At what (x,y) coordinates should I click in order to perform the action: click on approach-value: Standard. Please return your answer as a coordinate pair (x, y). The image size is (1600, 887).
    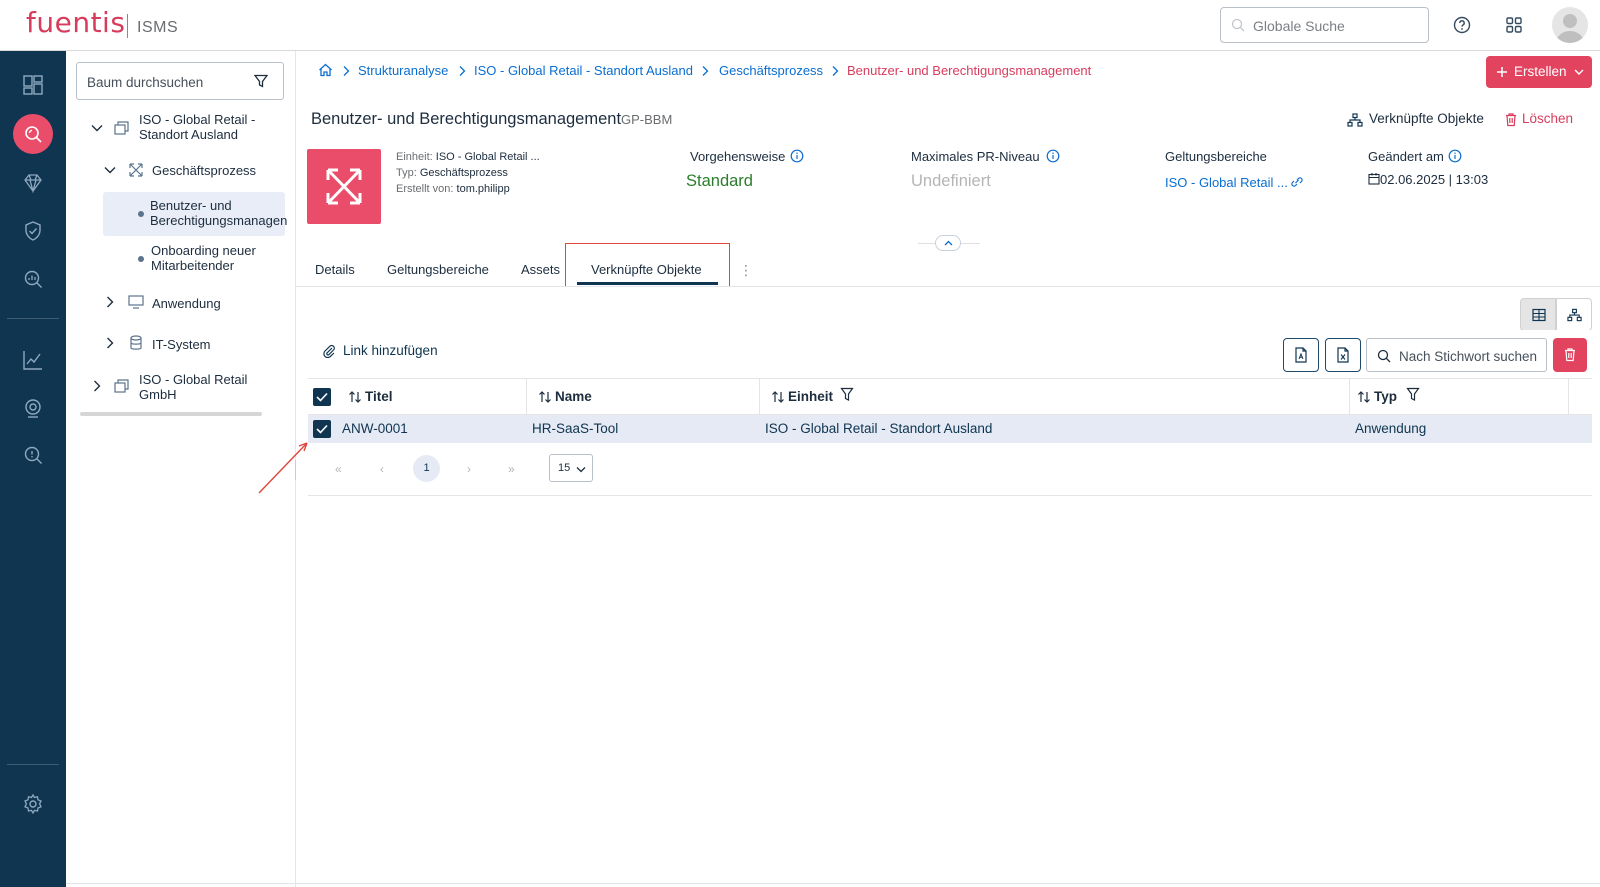
    Looking at the image, I should click on (719, 181).